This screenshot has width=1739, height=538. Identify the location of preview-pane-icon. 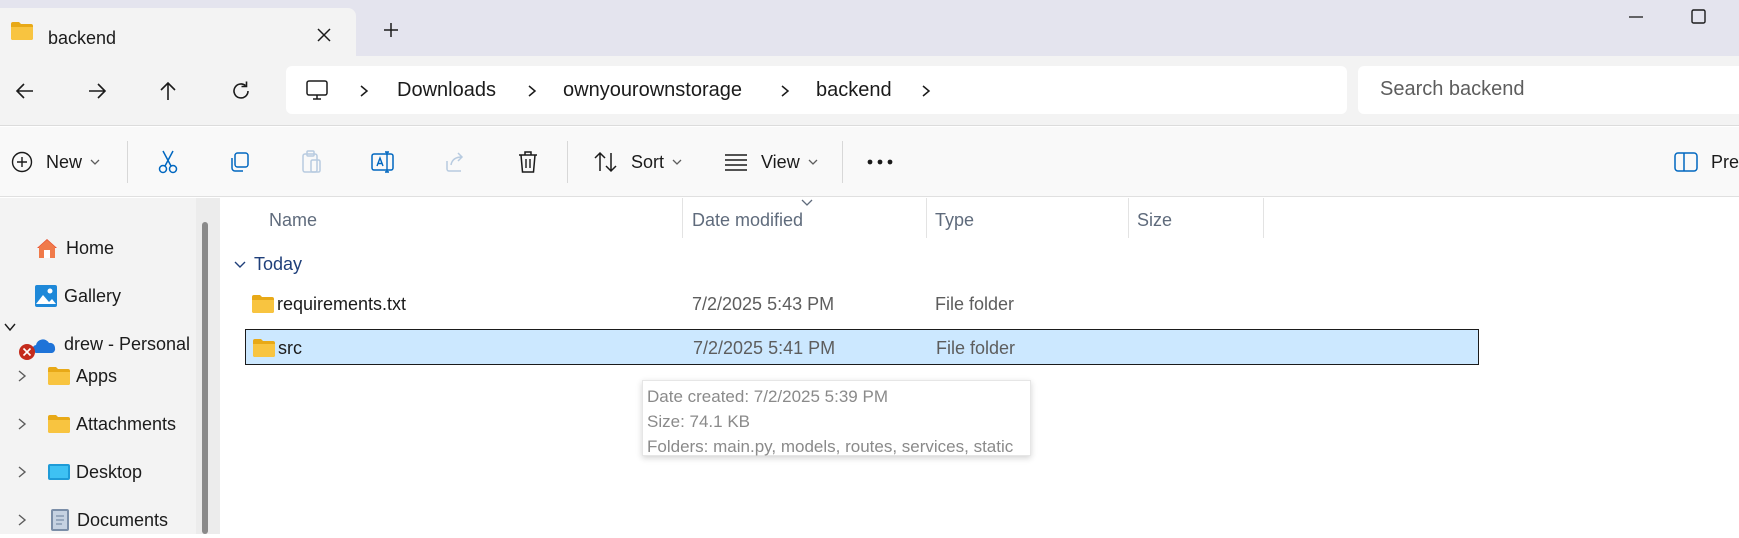
(1686, 162).